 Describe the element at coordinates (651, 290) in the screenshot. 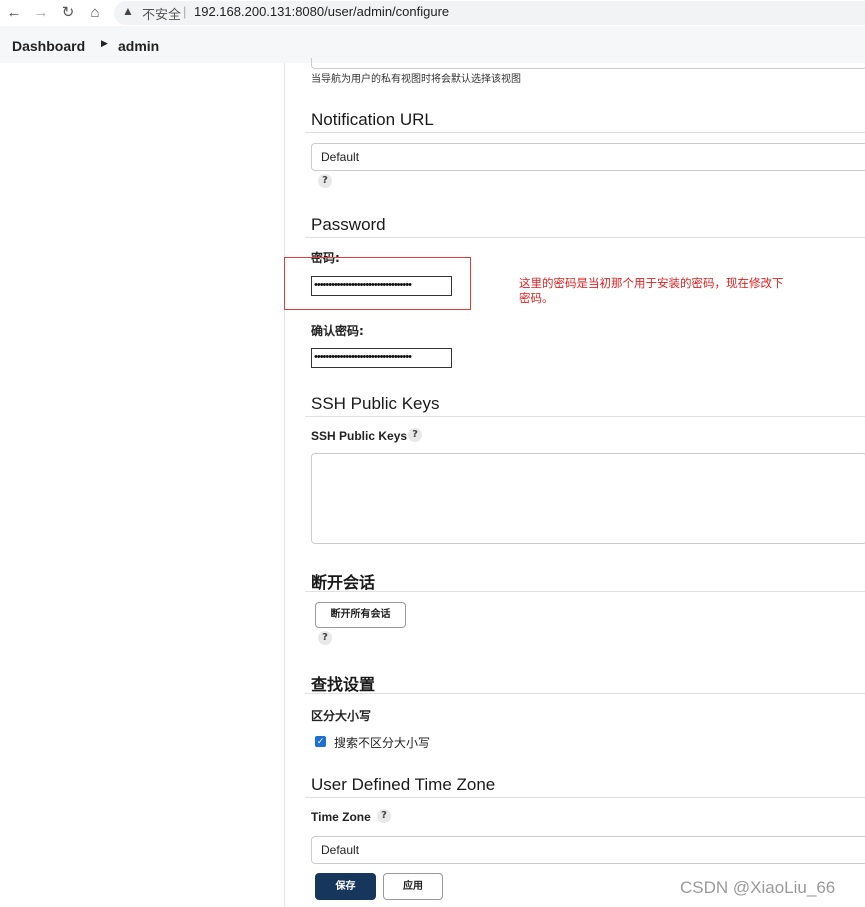

I see `annotation-text: 这里的密码是当初那个用于安装的密码，现在修改下密码。` at that location.